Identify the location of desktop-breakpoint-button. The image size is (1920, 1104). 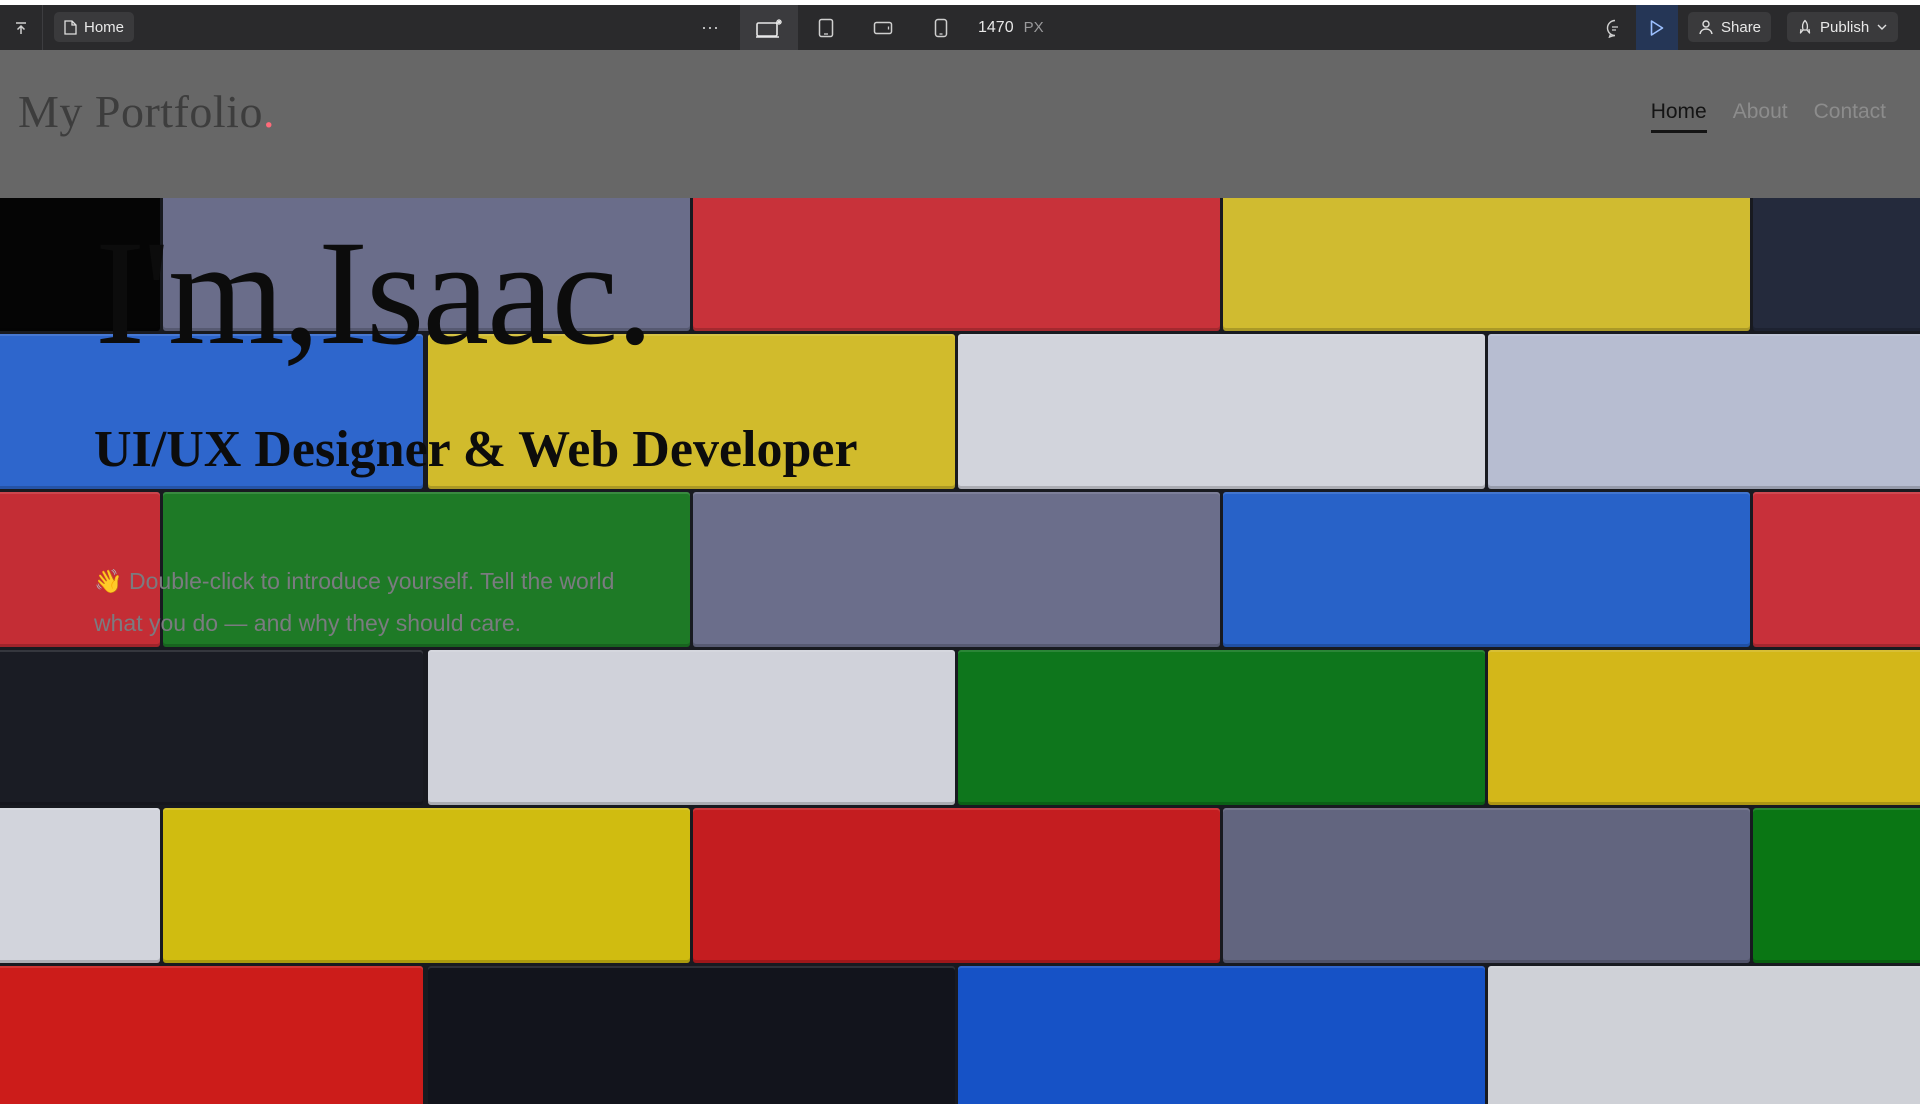
(769, 27).